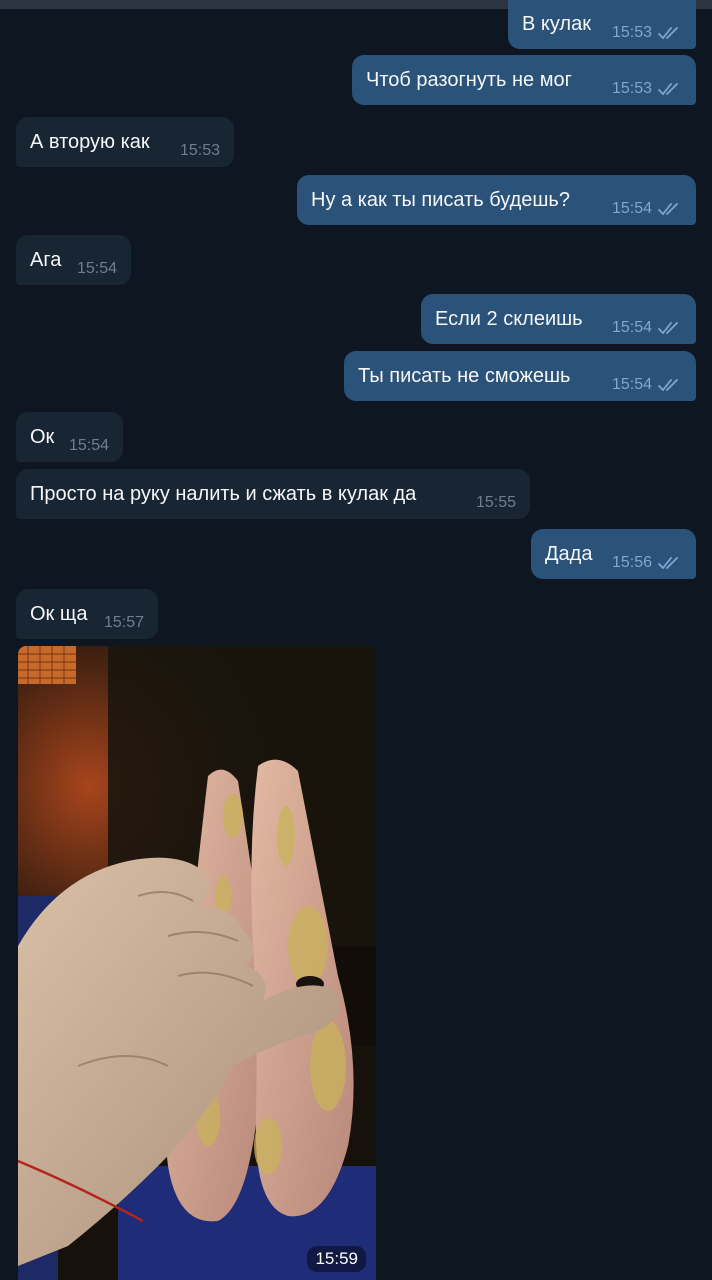 The image size is (712, 1280). I want to click on message-time: 15:55, so click(495, 502).